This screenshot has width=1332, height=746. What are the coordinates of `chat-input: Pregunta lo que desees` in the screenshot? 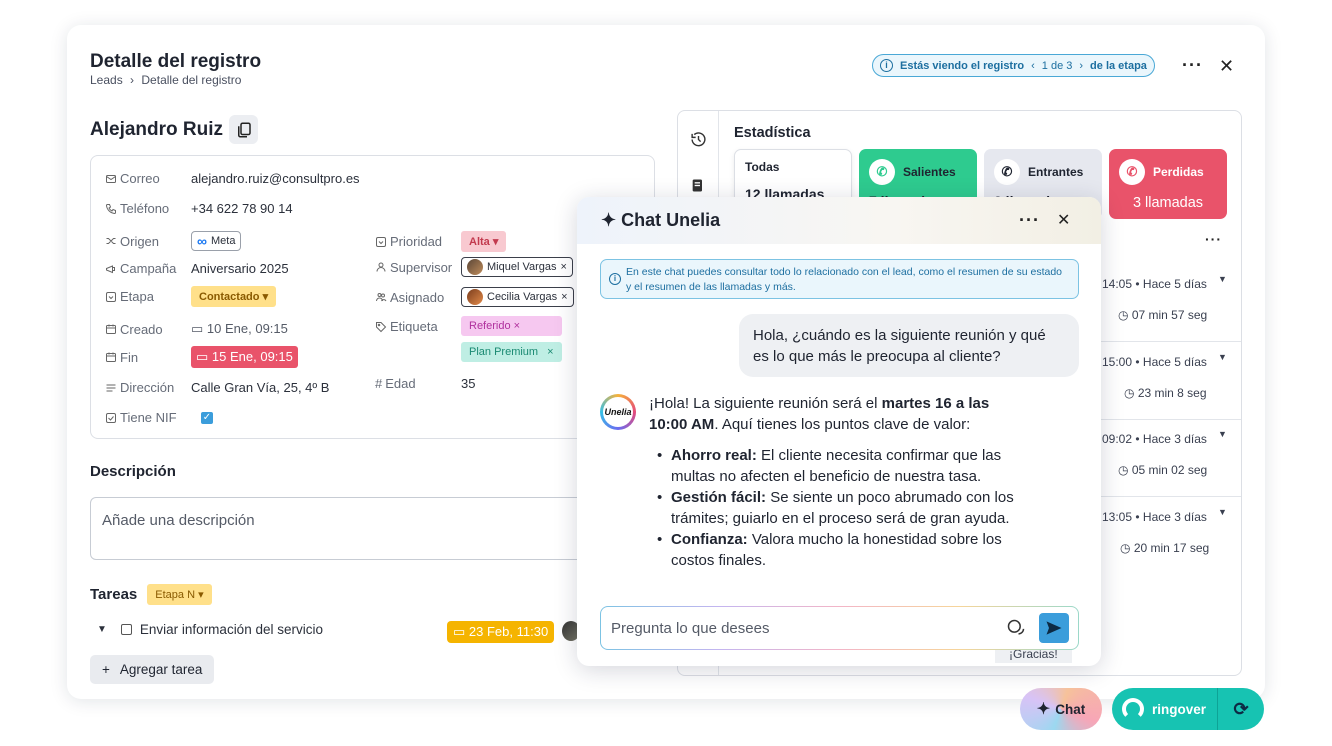 It's located at (839, 628).